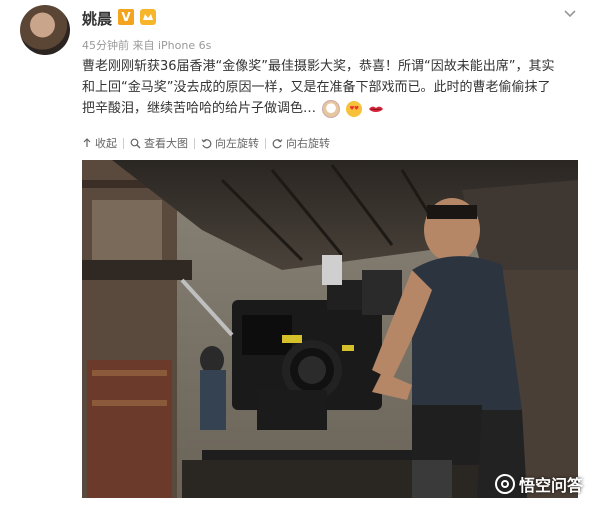  Describe the element at coordinates (106, 143) in the screenshot. I see `collapse-label: 收起` at that location.